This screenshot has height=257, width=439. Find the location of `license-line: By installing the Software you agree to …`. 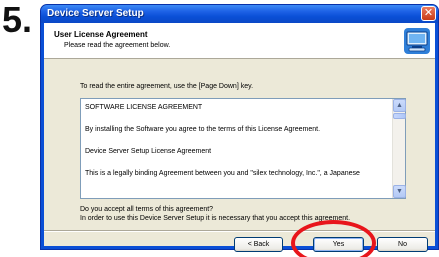

license-line: By installing the Software you agree to … is located at coordinates (203, 129).